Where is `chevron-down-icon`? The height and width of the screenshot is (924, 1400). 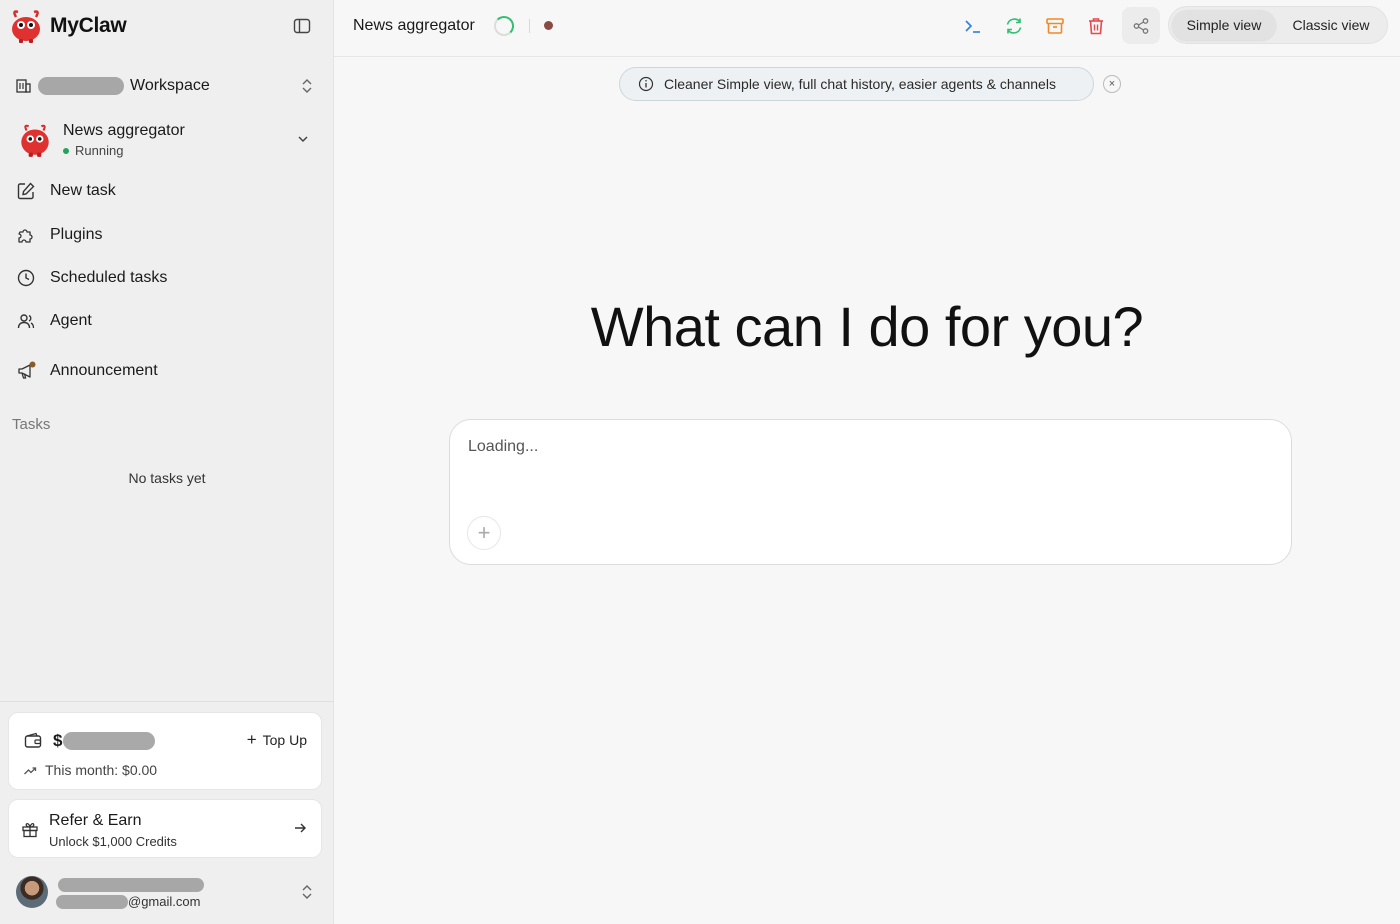
chevron-down-icon is located at coordinates (303, 139).